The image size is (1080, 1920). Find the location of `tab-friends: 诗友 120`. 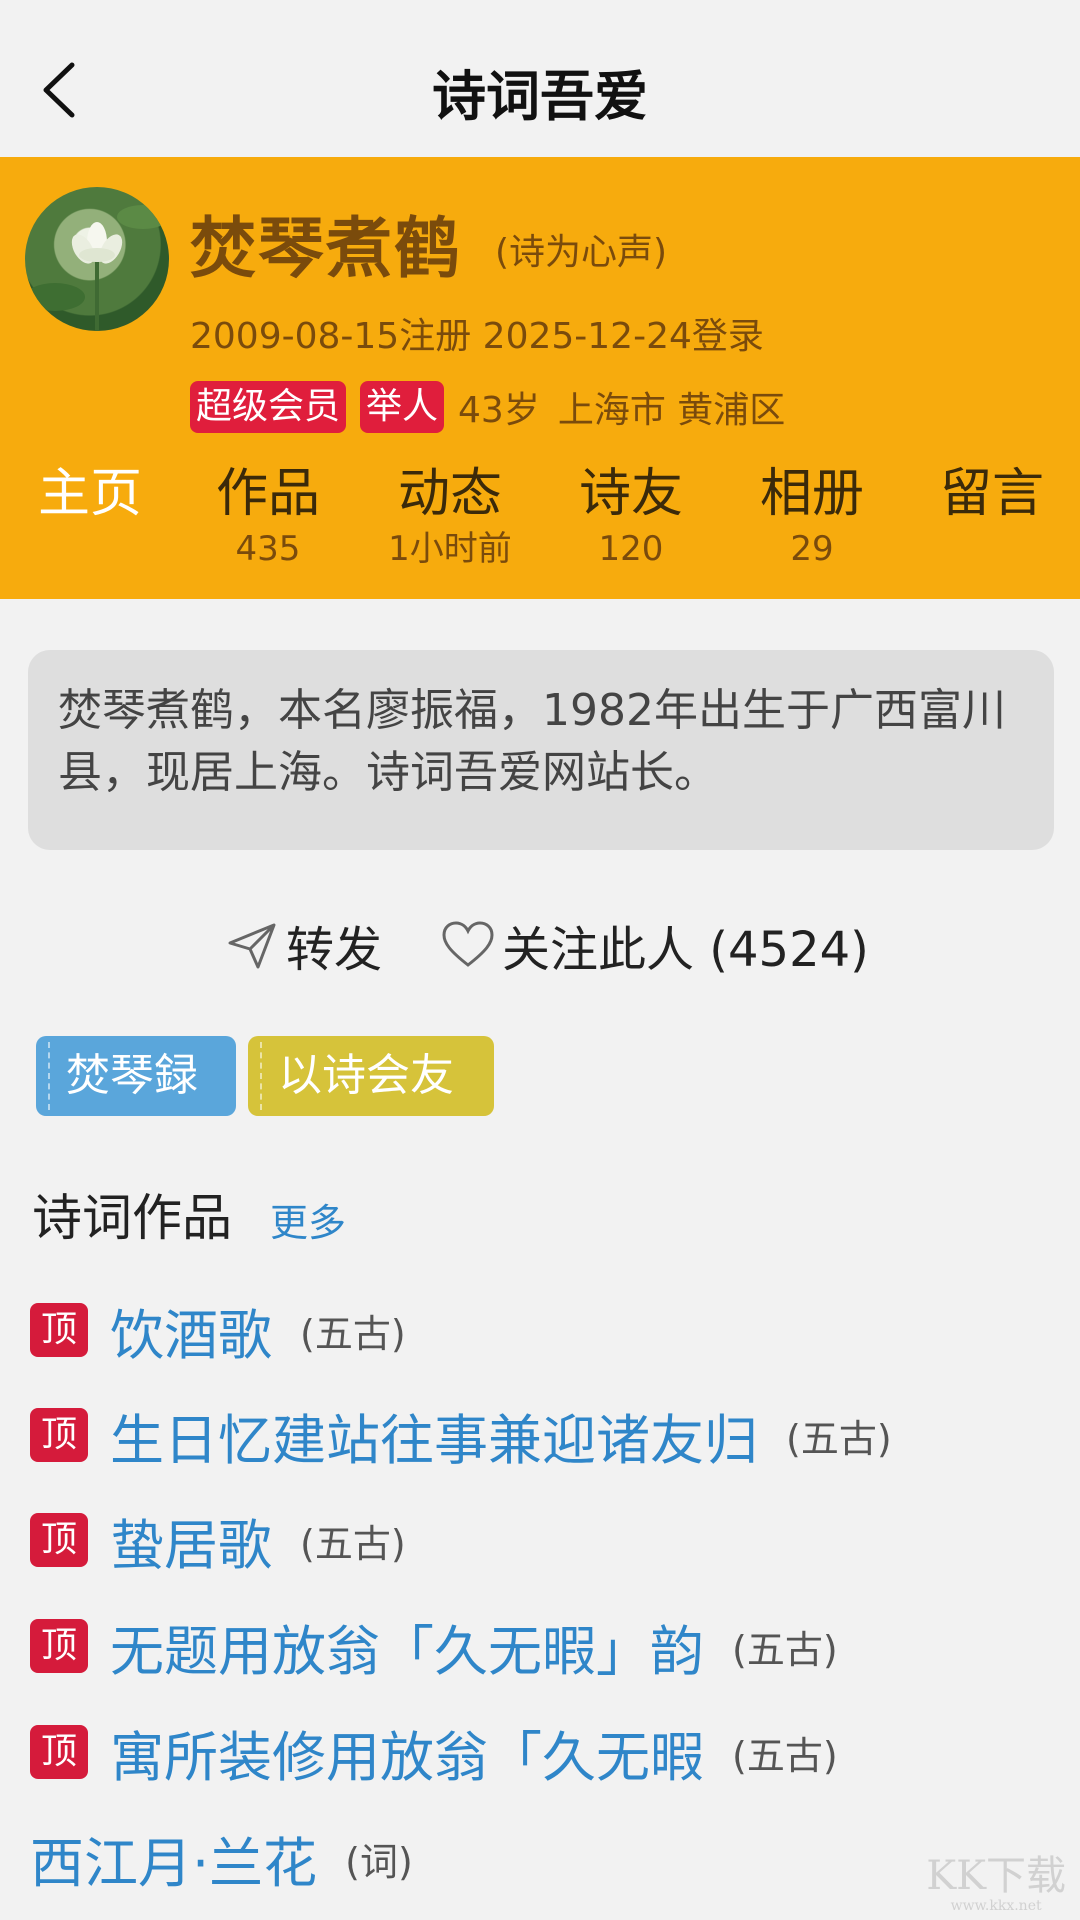

tab-friends: 诗友 120 is located at coordinates (631, 517).